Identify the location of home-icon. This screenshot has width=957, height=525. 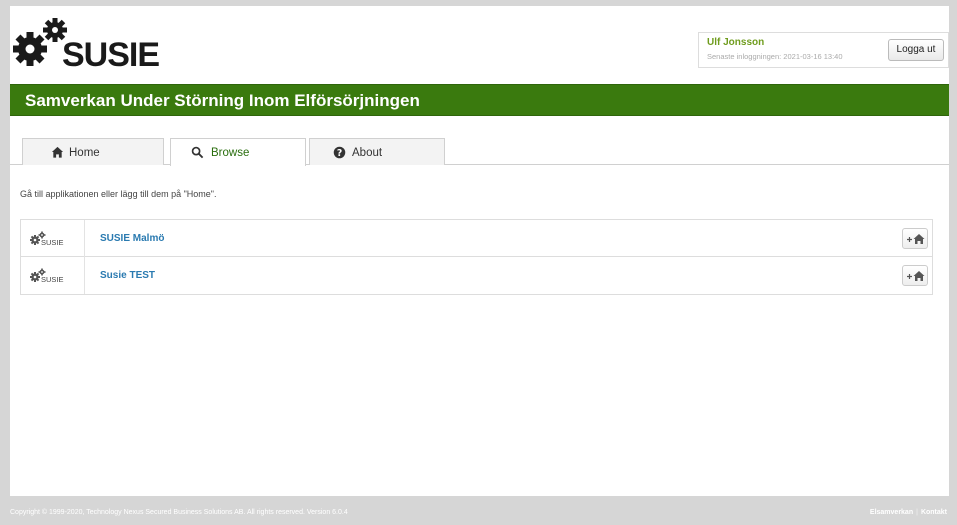
(57, 152).